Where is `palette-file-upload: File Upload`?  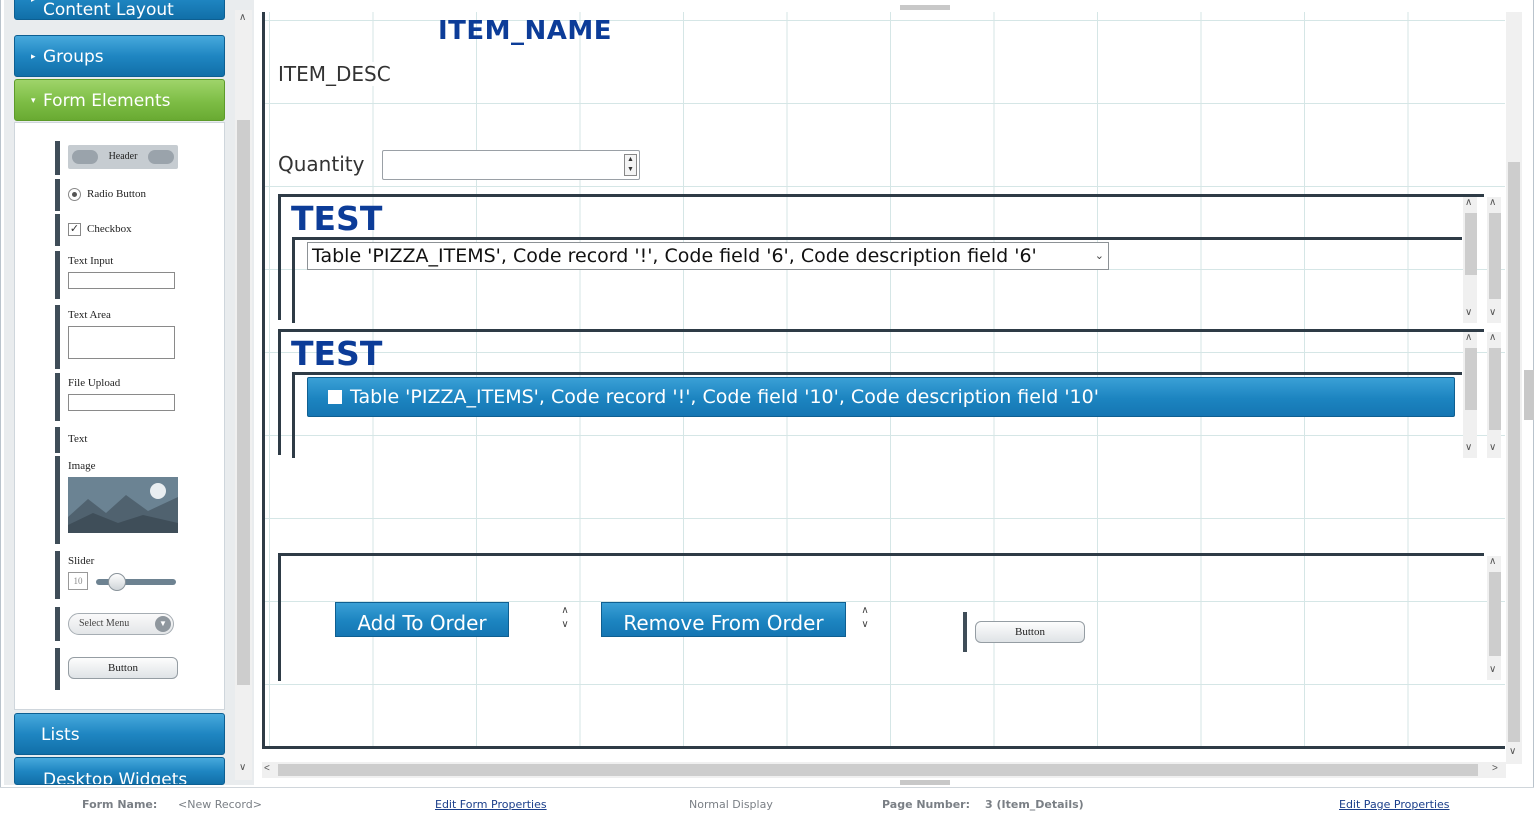
palette-file-upload: File Upload is located at coordinates (120, 397).